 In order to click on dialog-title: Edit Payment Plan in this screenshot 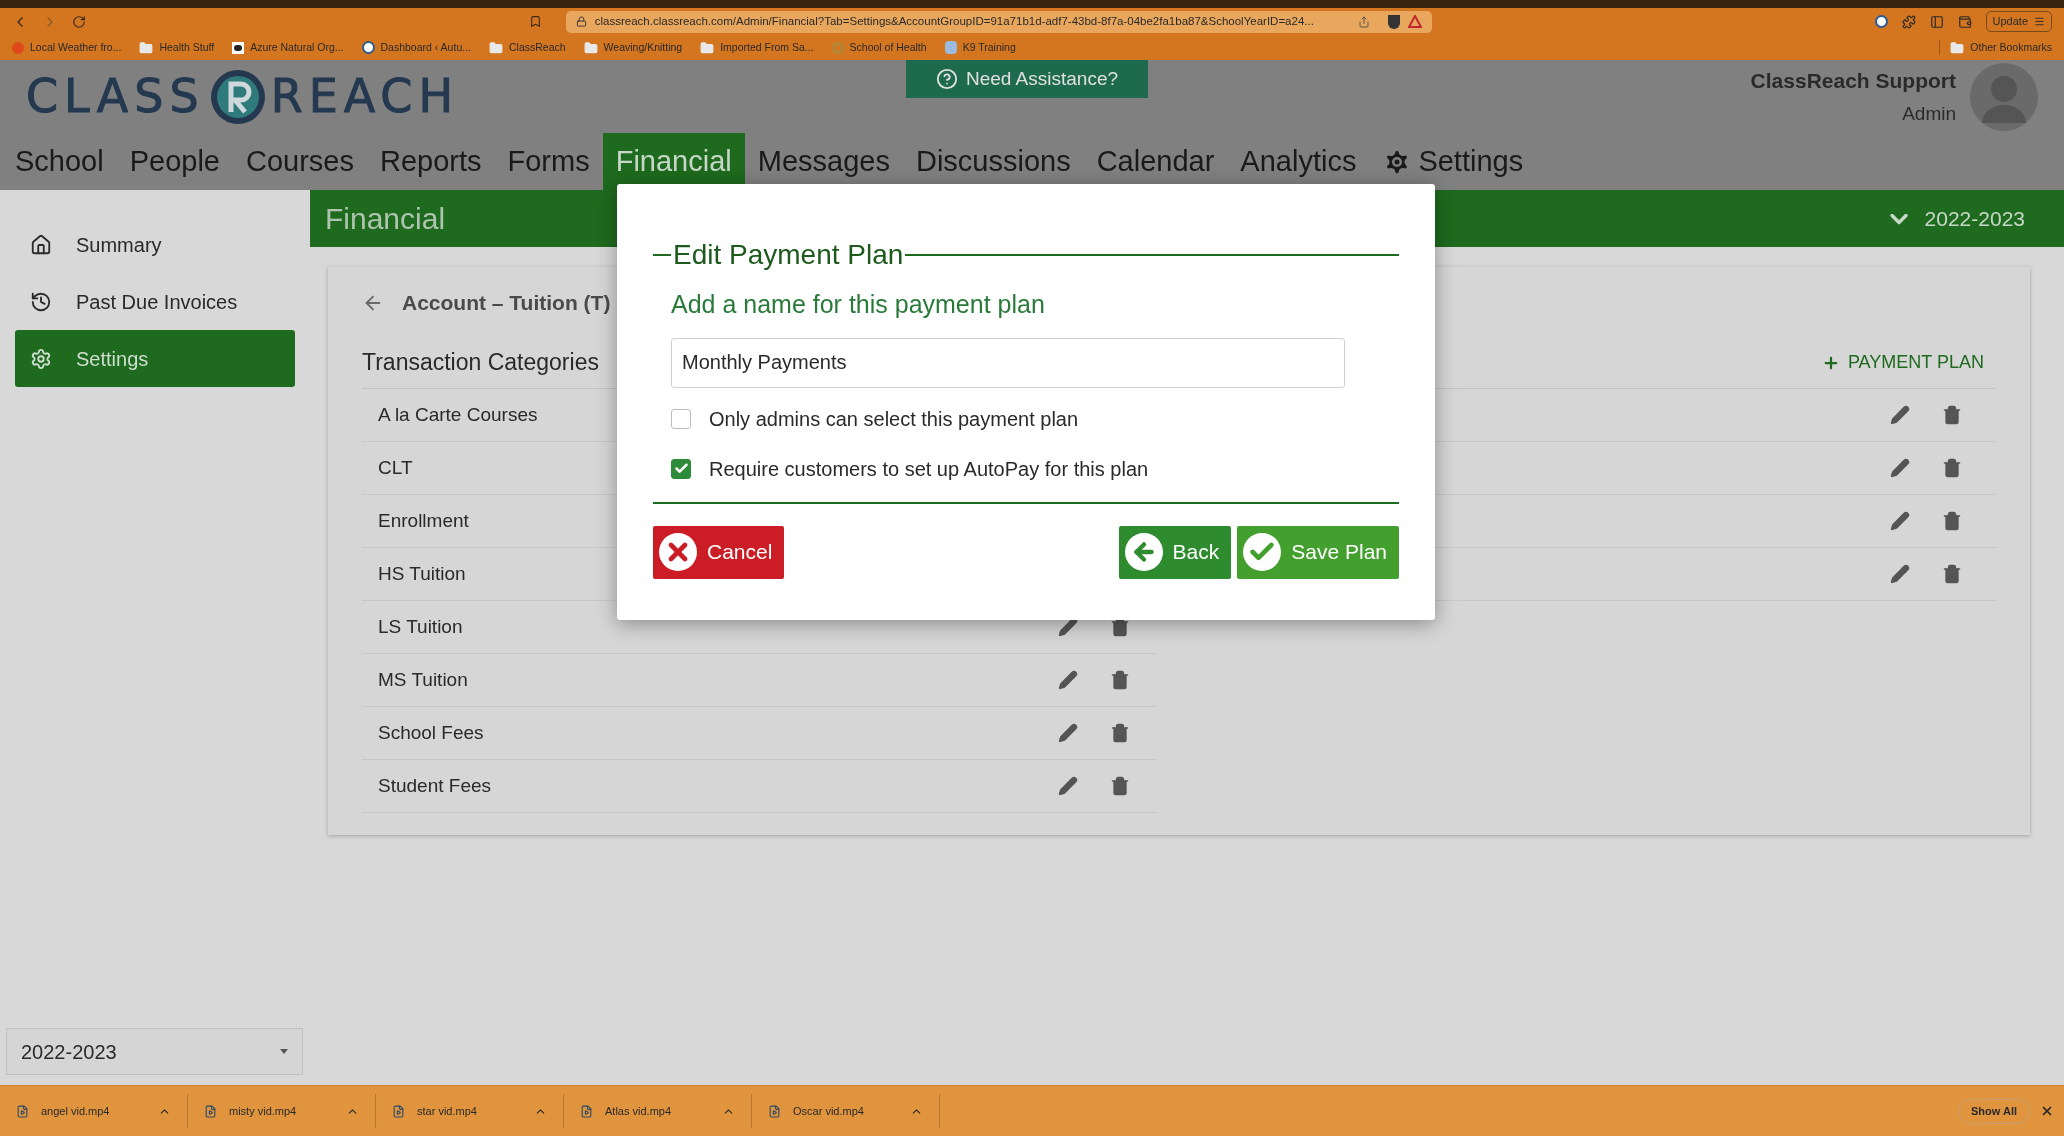, I will do `click(788, 255)`.